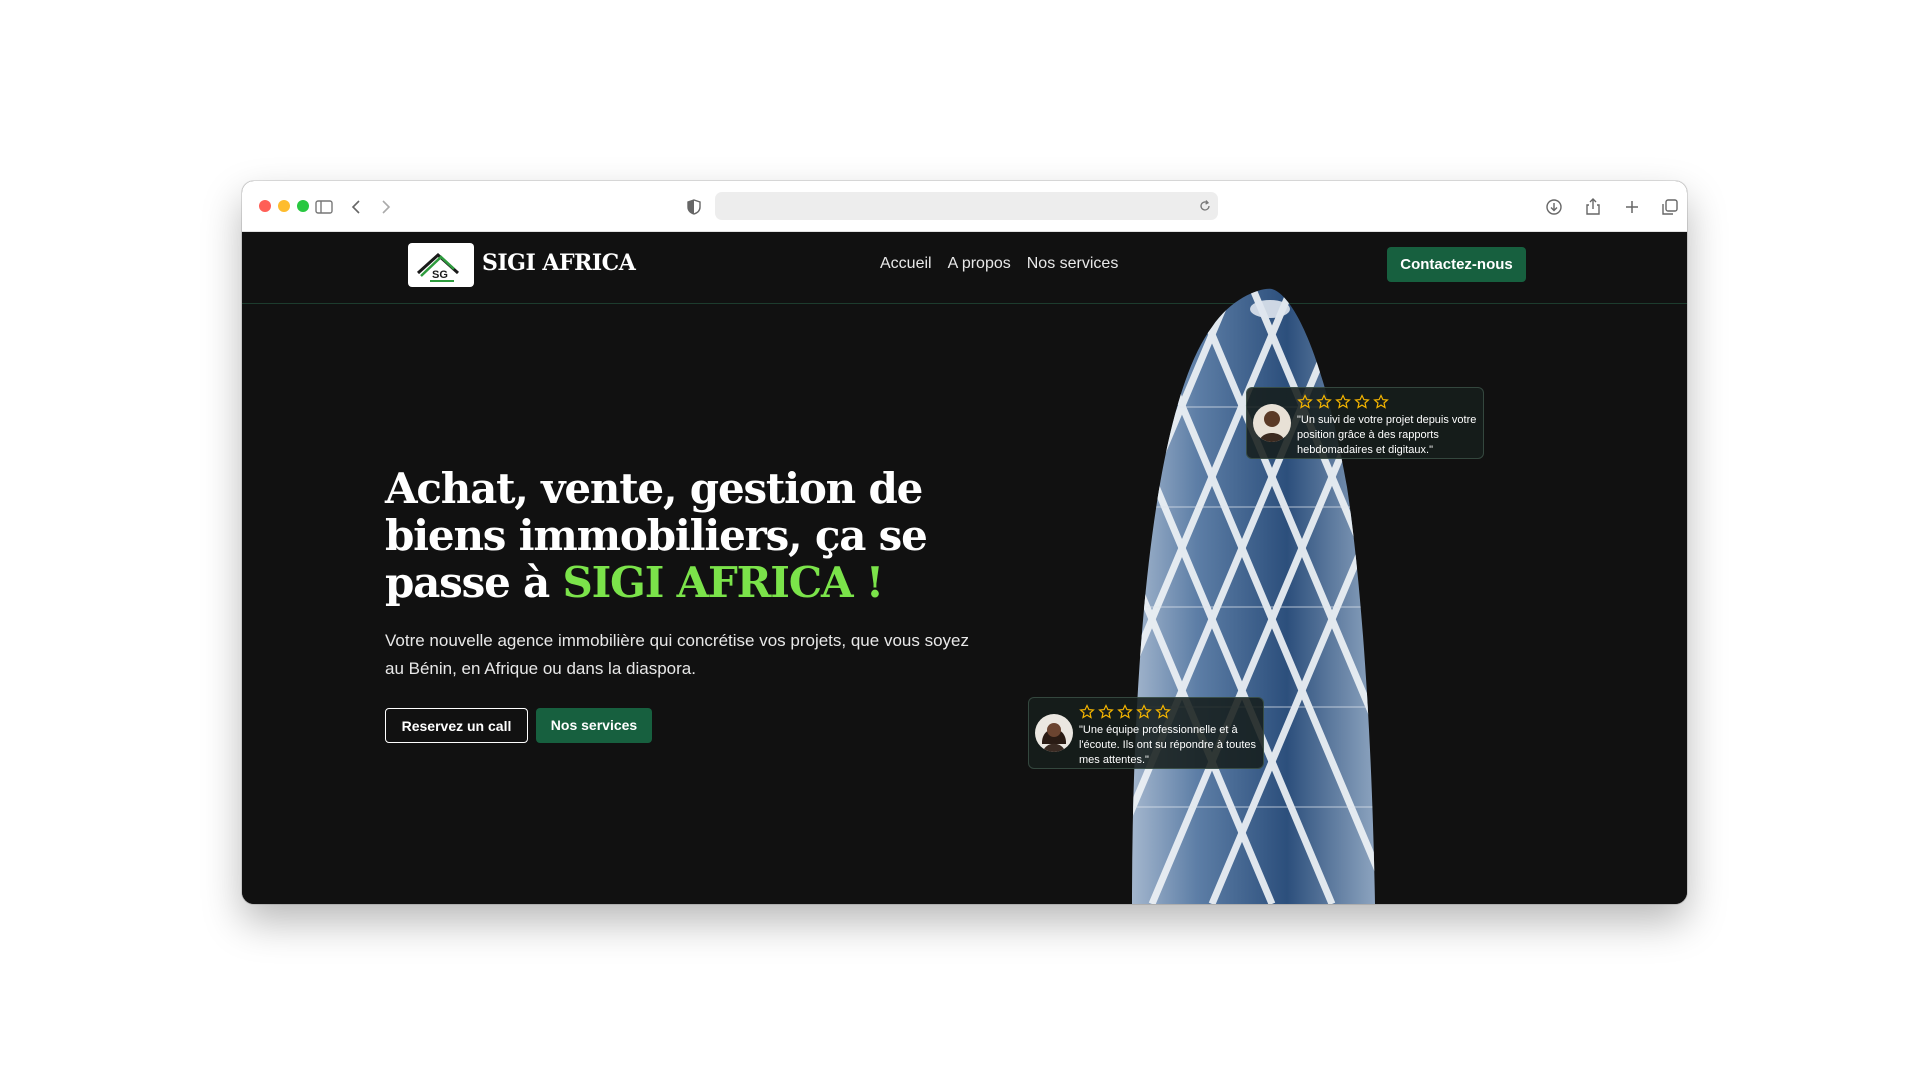 The height and width of the screenshot is (1080, 1920). What do you see at coordinates (1632, 207) in the screenshot?
I see `new-tab-icon` at bounding box center [1632, 207].